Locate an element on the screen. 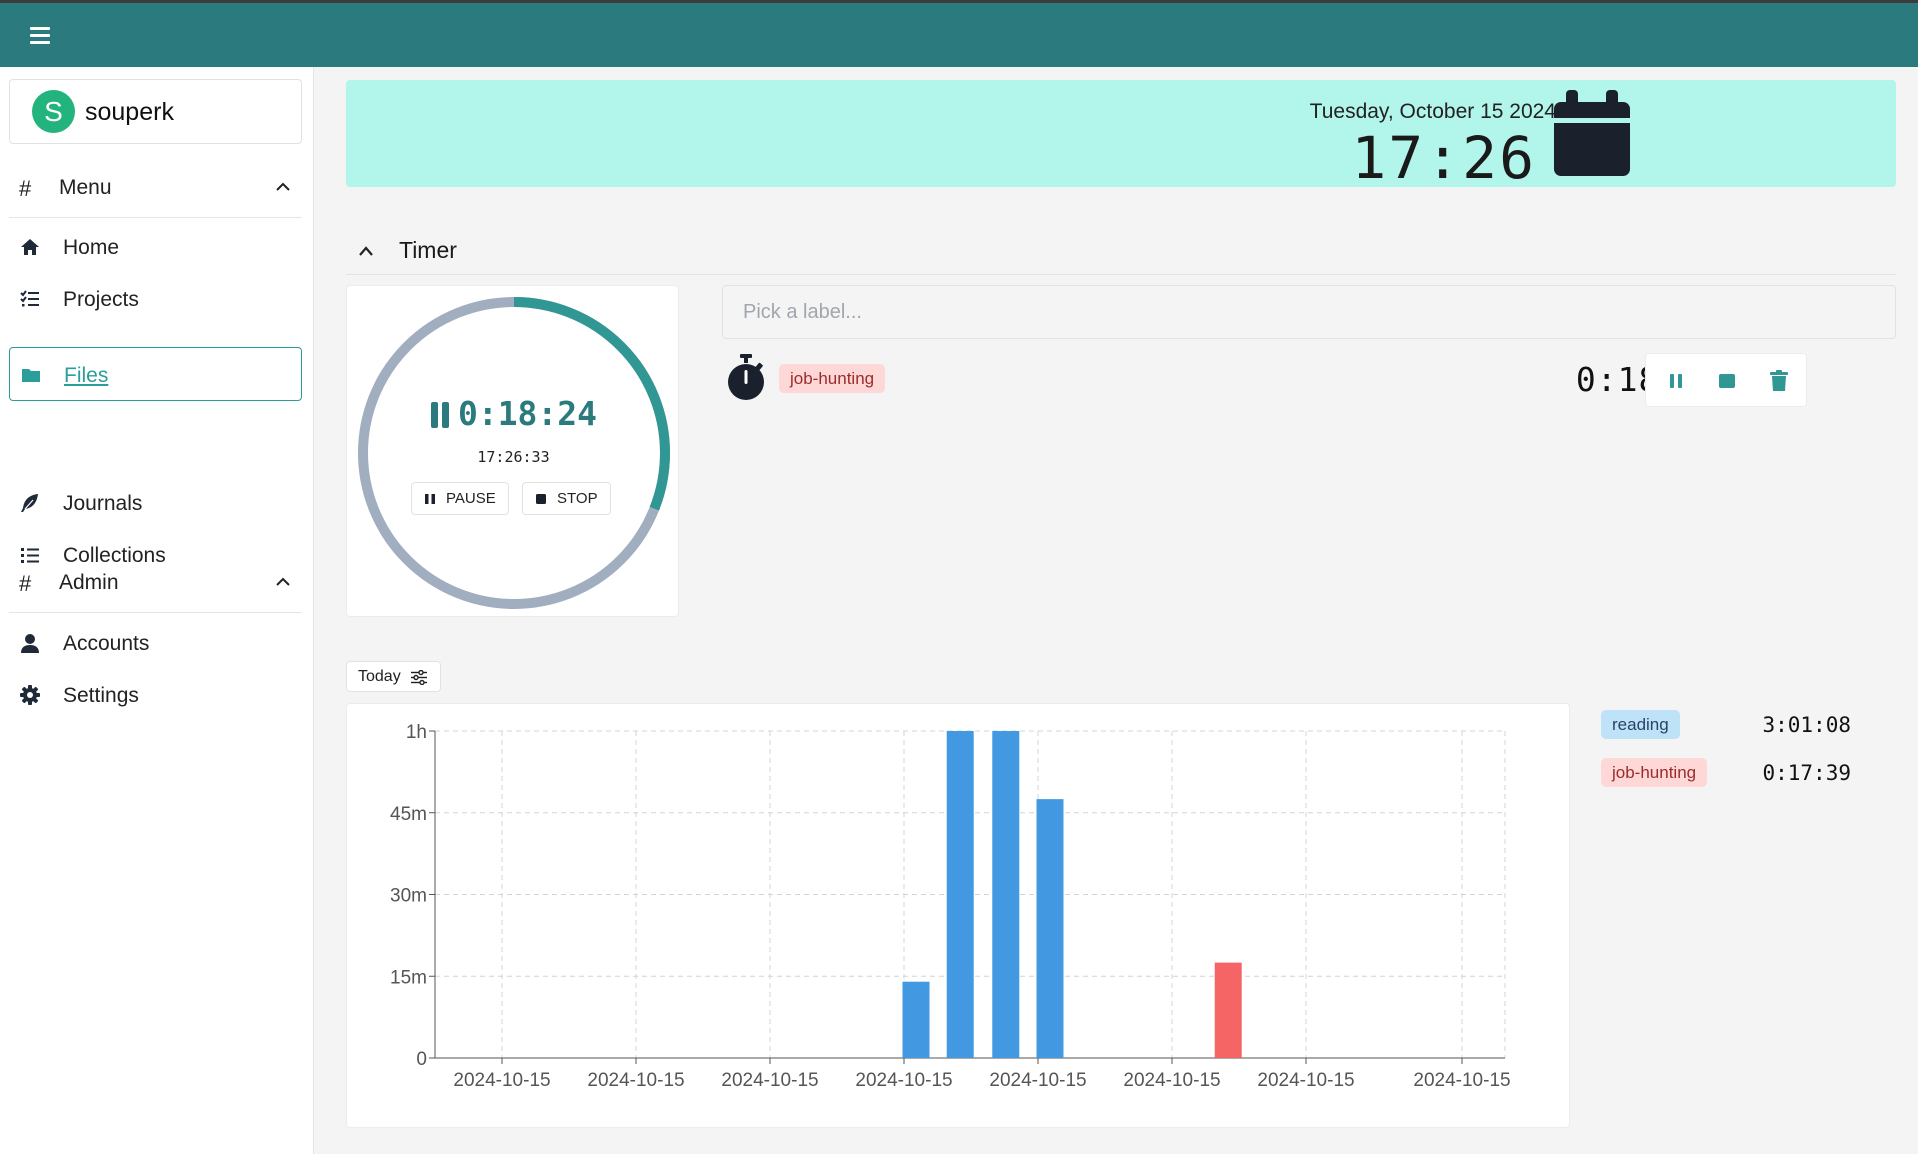 This screenshot has height=1154, width=1918. sidebar-item-label: Settings is located at coordinates (101, 695).